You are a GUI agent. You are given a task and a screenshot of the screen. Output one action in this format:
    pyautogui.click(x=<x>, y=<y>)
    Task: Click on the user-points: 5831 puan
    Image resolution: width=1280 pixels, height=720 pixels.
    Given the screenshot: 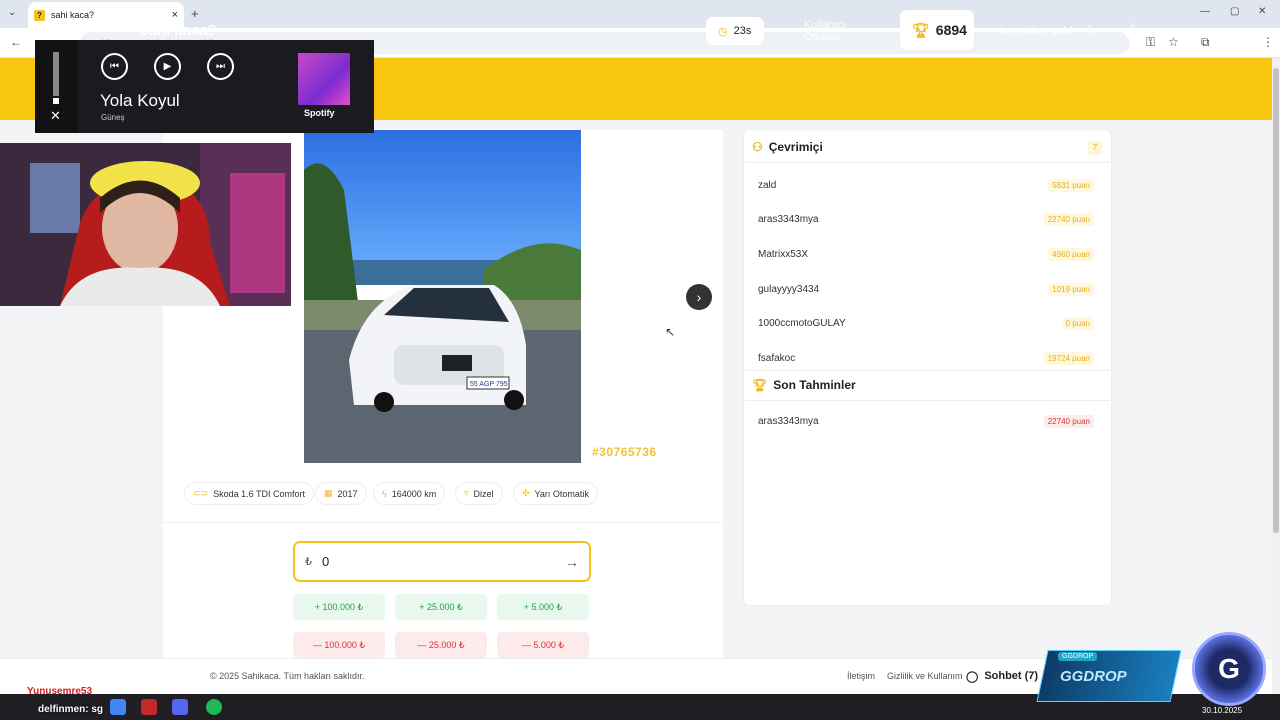 What is the action you would take?
    pyautogui.click(x=1071, y=185)
    